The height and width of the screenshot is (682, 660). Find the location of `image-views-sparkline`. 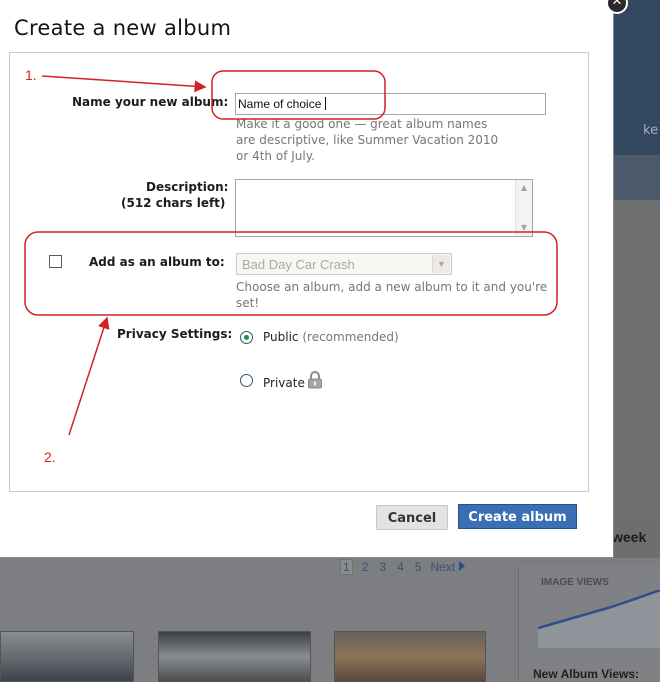

image-views-sparkline is located at coordinates (599, 619).